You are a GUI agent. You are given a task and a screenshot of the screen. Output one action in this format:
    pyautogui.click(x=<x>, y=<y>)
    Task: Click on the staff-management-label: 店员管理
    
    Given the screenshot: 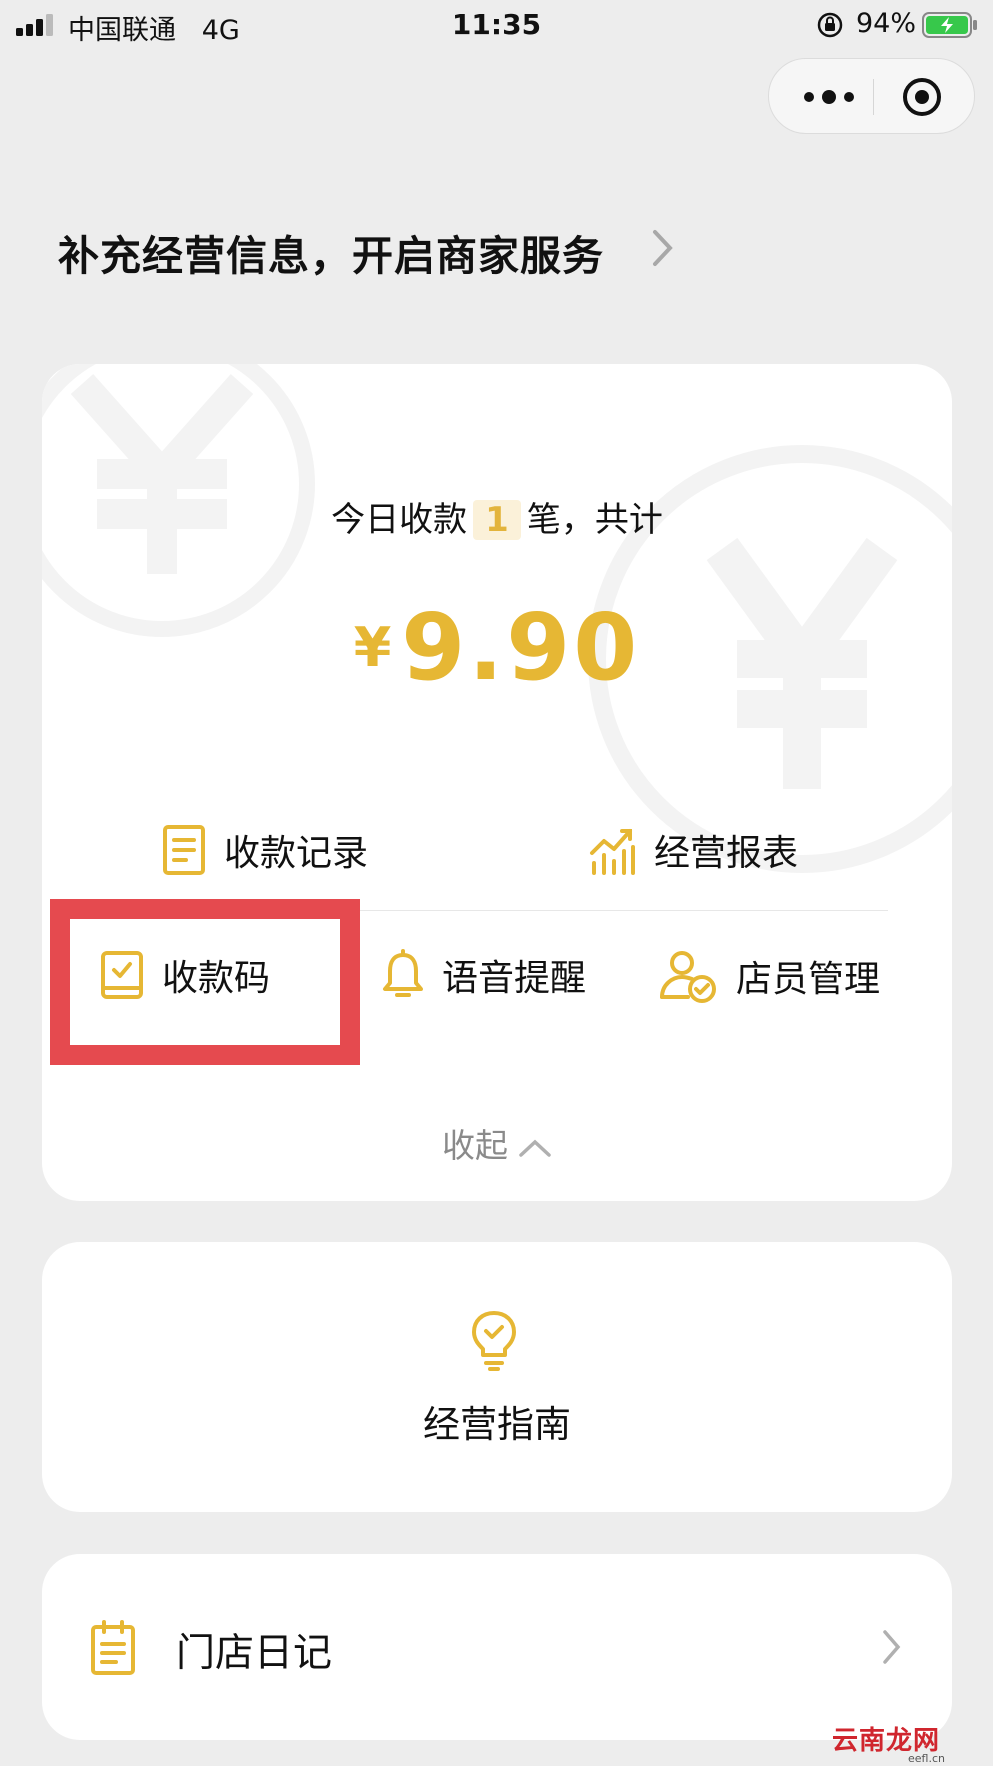 What is the action you would take?
    pyautogui.click(x=808, y=979)
    